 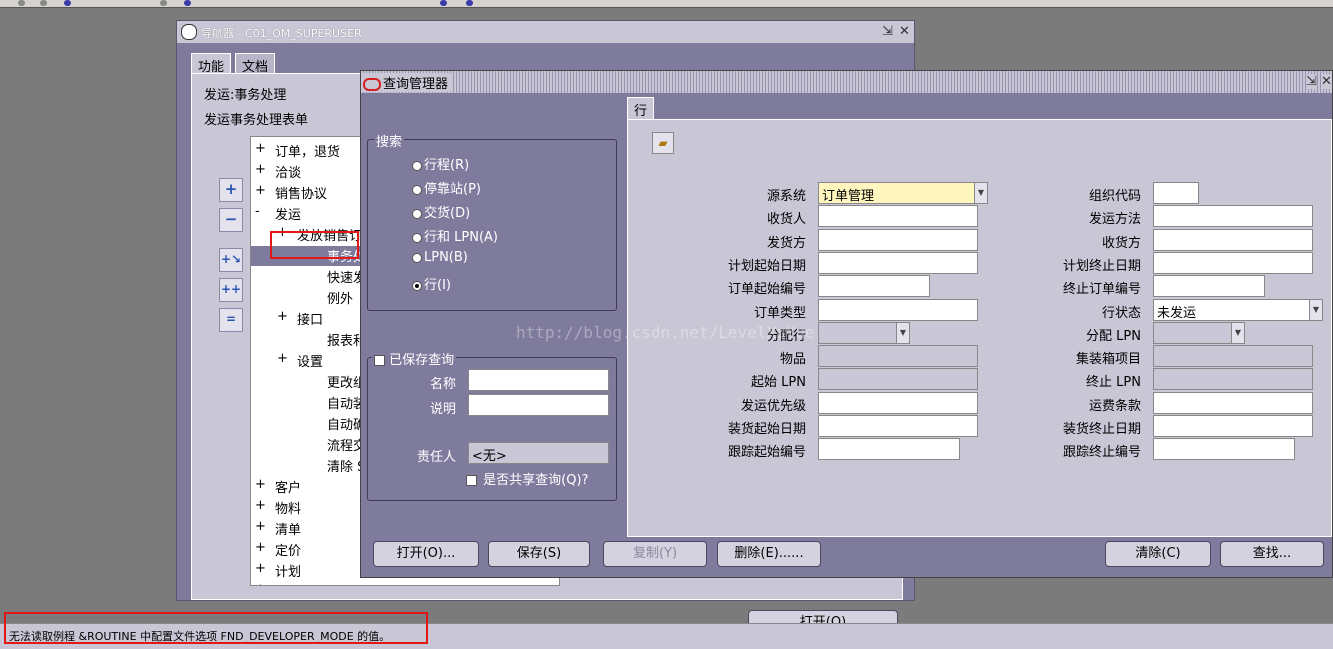 What do you see at coordinates (538, 405) in the screenshot?
I see `description-input` at bounding box center [538, 405].